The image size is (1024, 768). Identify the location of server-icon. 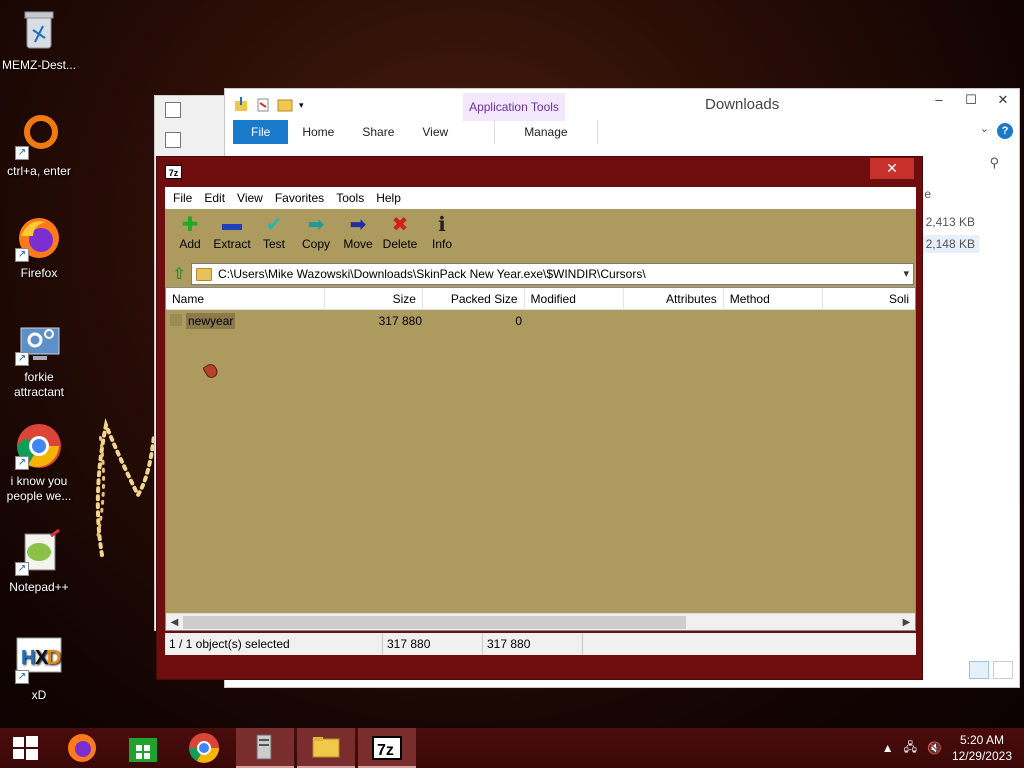
(264, 747).